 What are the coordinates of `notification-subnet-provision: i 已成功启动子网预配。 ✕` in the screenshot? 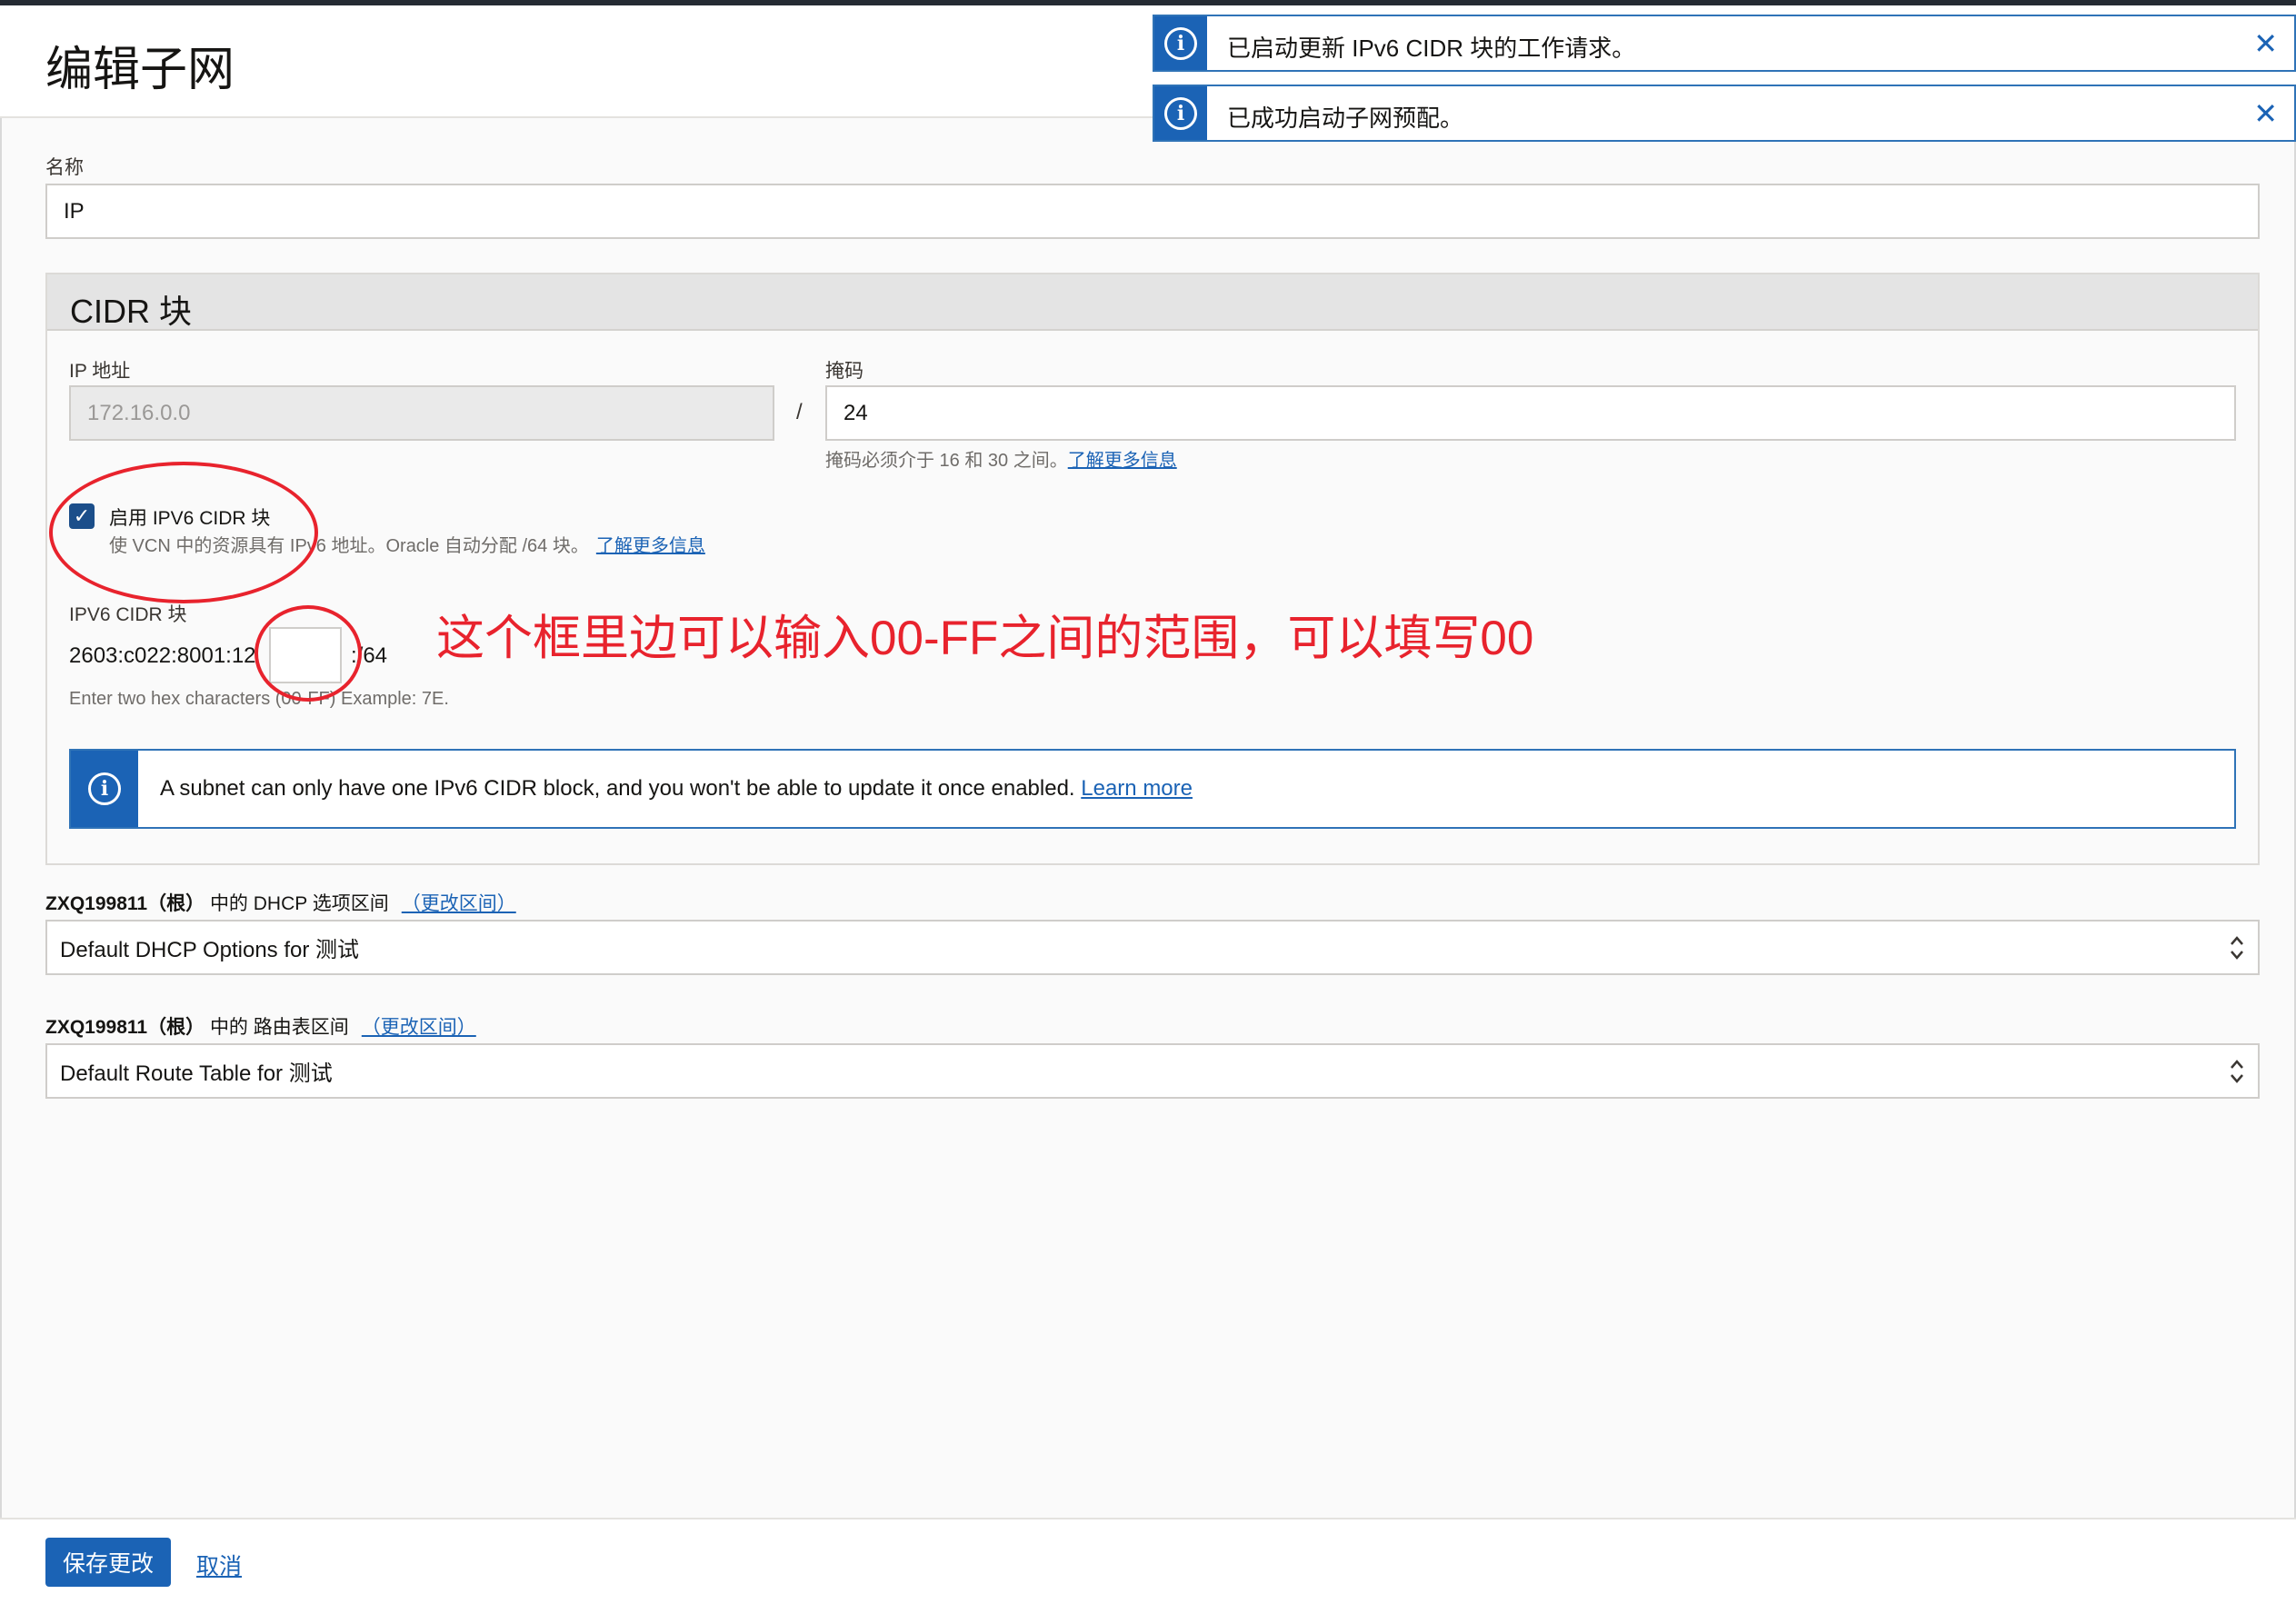 It's located at (1724, 113).